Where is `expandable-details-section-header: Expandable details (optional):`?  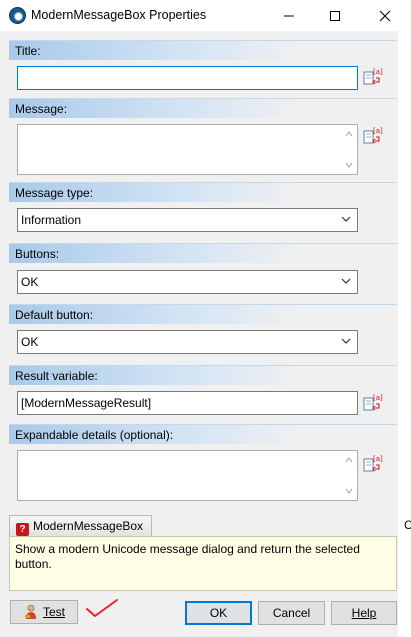
expandable-details-section-header: Expandable details (optional): is located at coordinates (203, 434).